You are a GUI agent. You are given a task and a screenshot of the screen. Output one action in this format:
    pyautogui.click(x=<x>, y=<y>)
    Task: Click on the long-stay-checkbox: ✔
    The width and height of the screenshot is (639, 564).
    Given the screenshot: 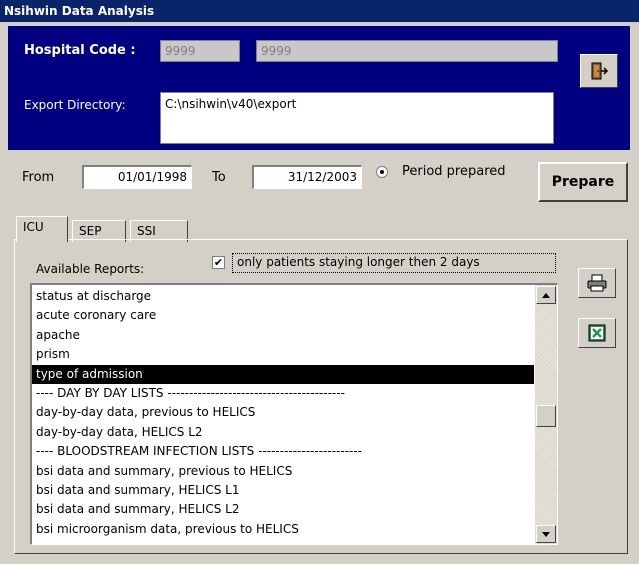 What is the action you would take?
    pyautogui.click(x=218, y=262)
    